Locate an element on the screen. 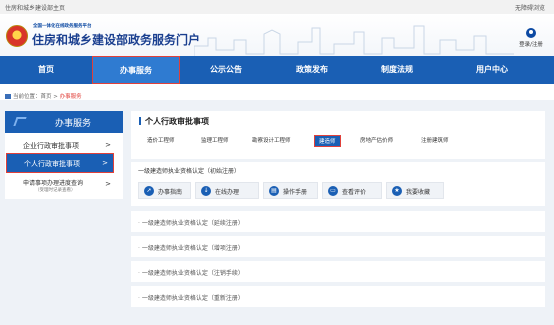  ministry-home-link: 住房和城乡建设部主页 is located at coordinates (35, 7).